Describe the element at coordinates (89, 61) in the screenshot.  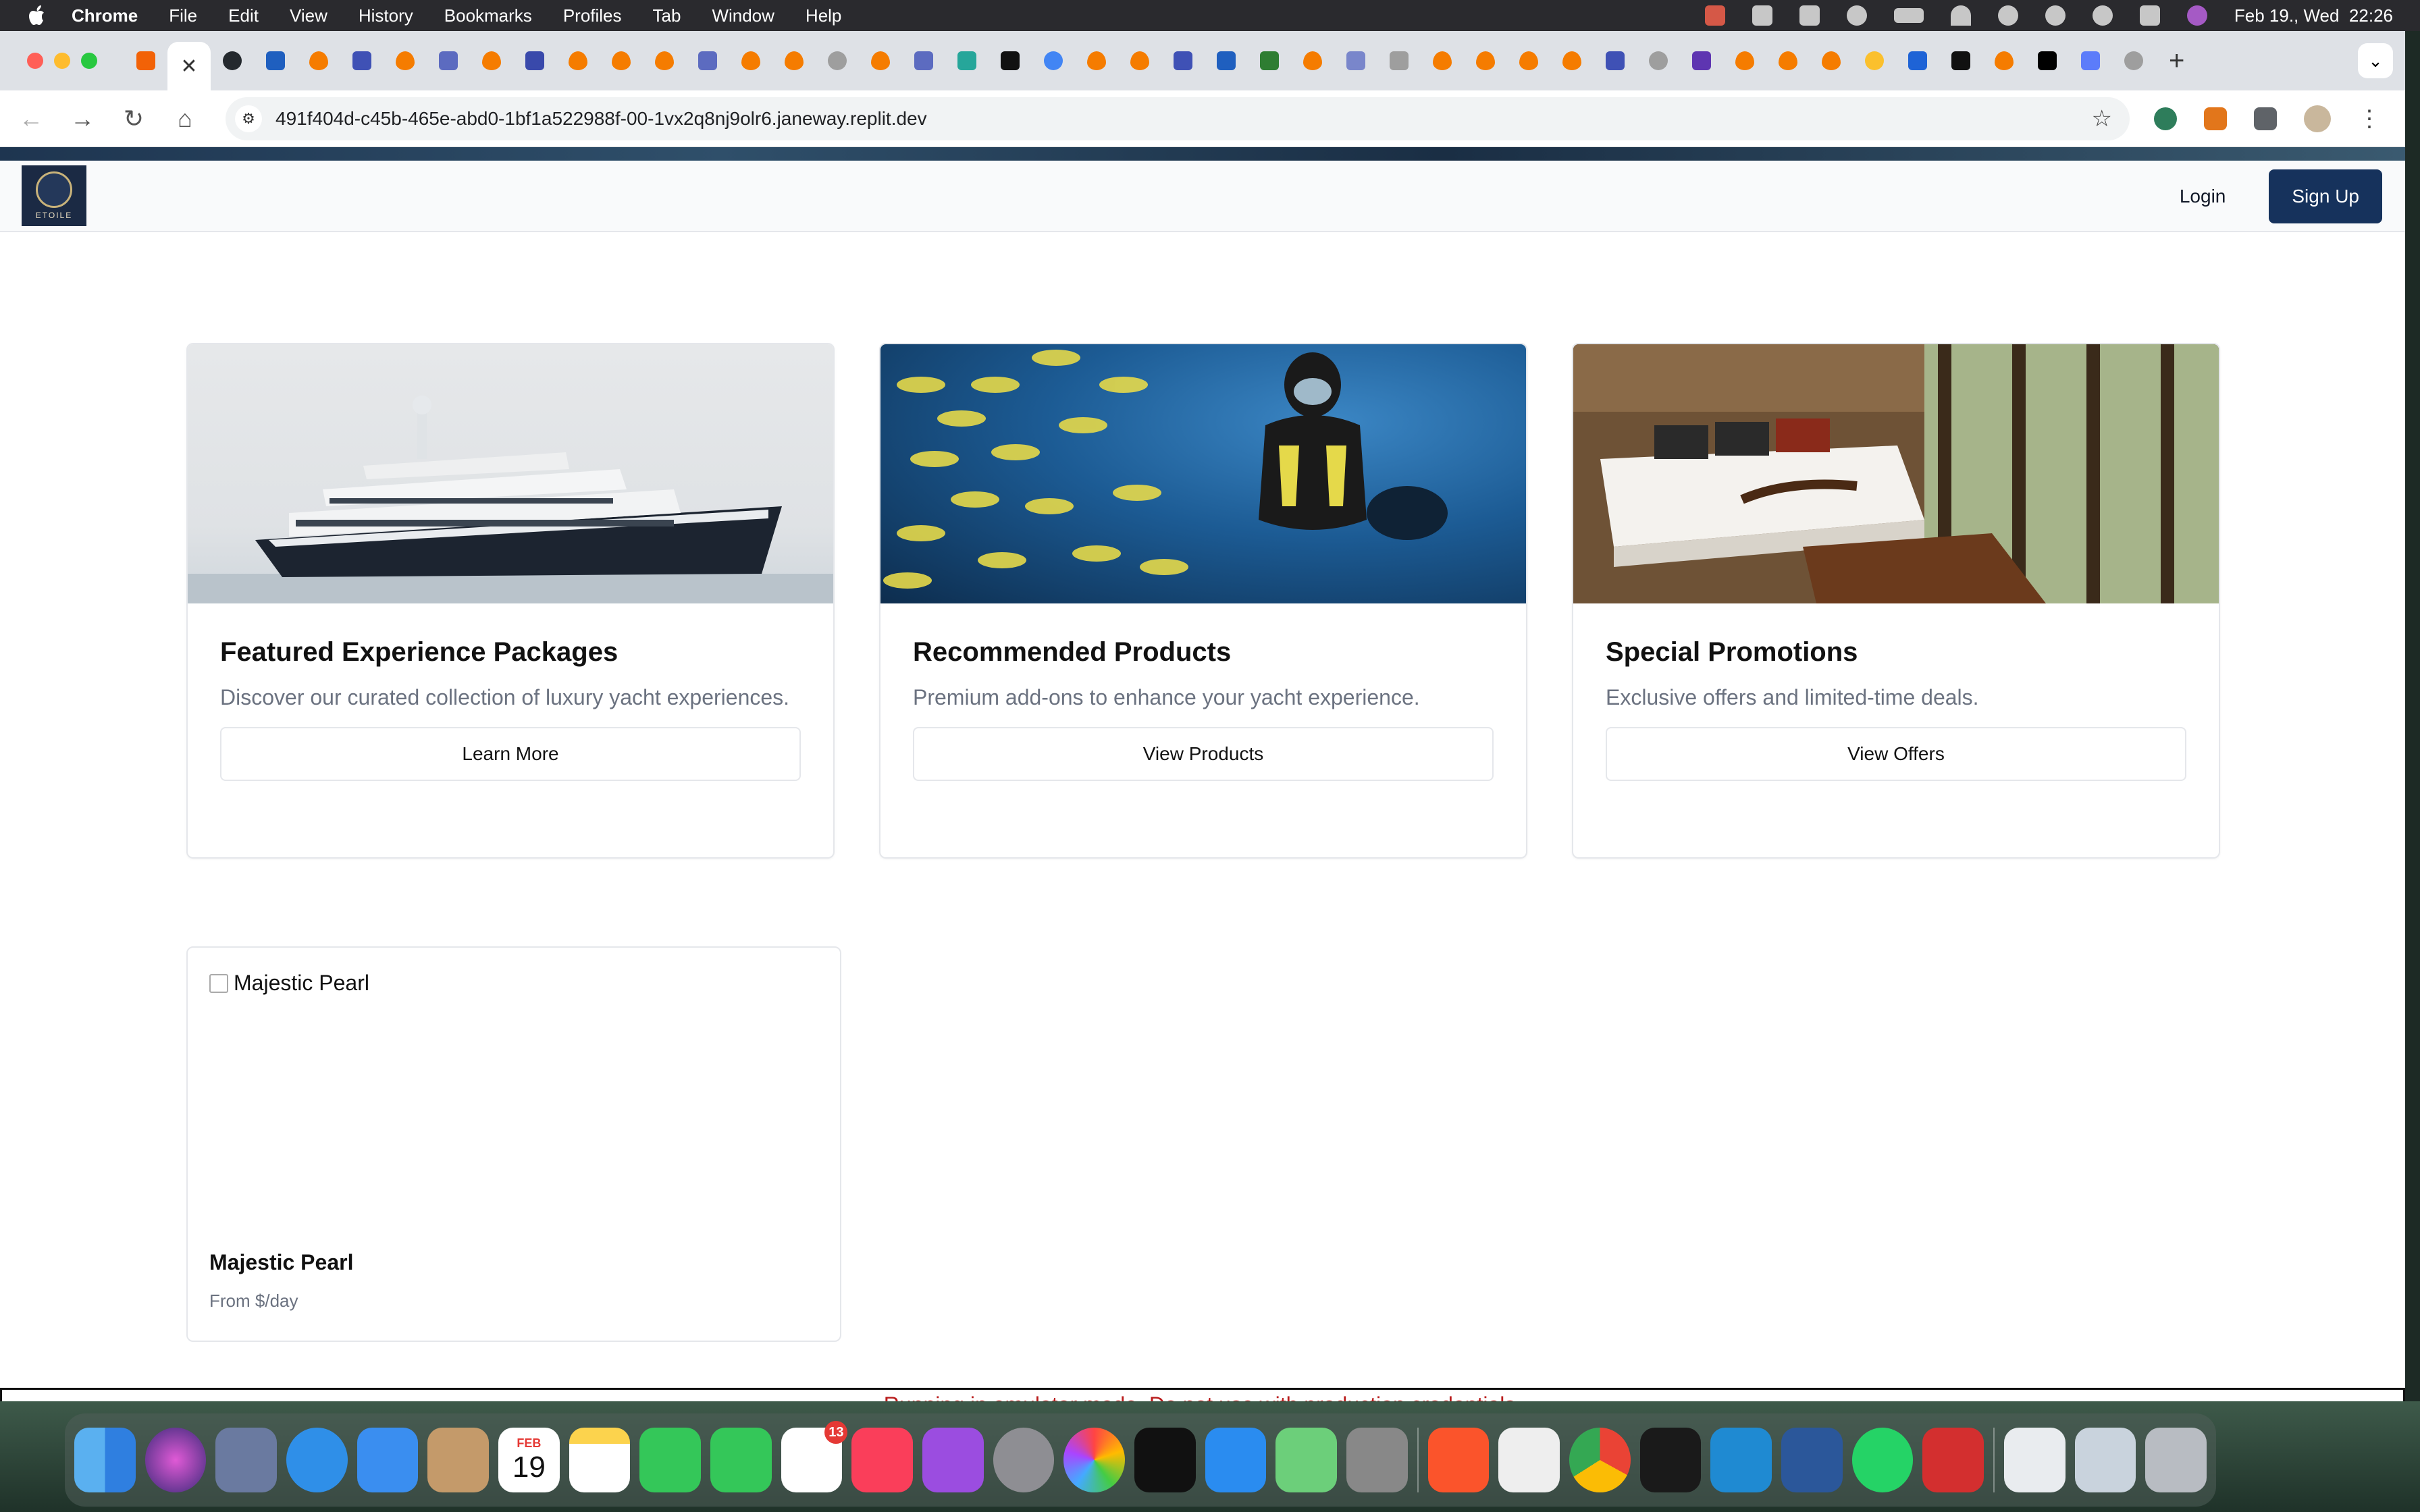
I see `zoom-window-button` at that location.